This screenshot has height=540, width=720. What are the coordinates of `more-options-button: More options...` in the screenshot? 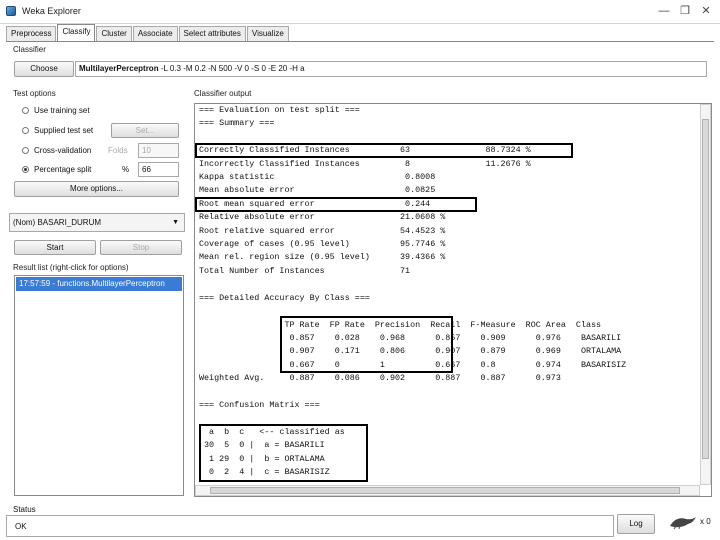 It's located at (96, 189).